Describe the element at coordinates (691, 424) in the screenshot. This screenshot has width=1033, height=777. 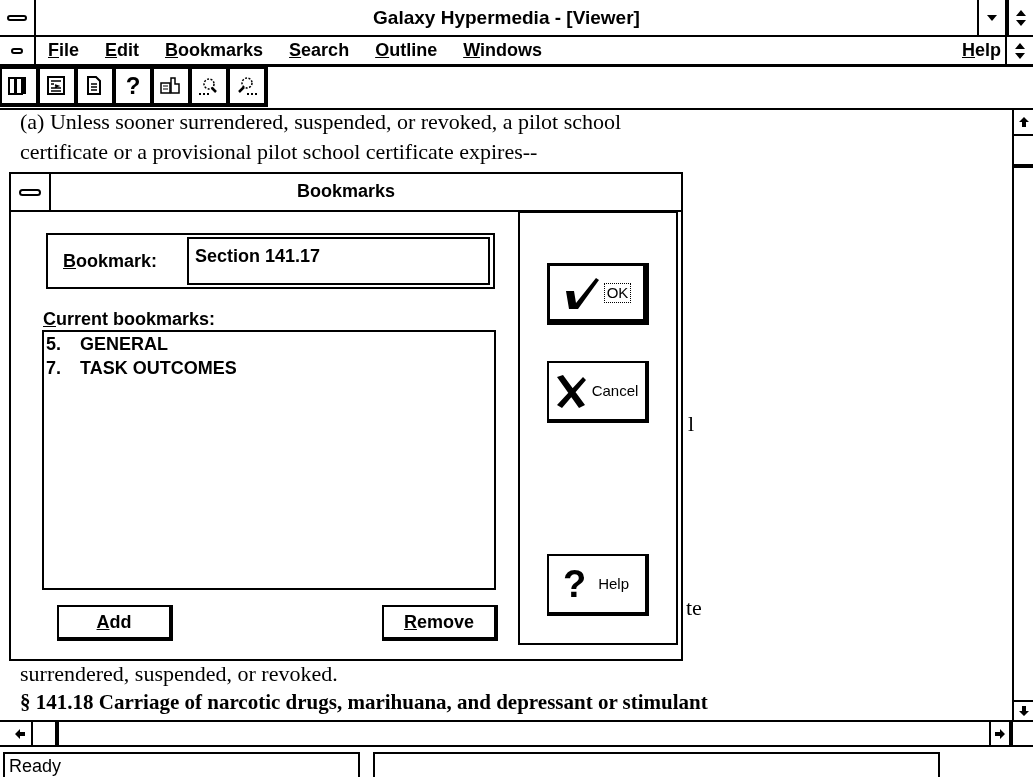
I see `text-fragment: l` at that location.